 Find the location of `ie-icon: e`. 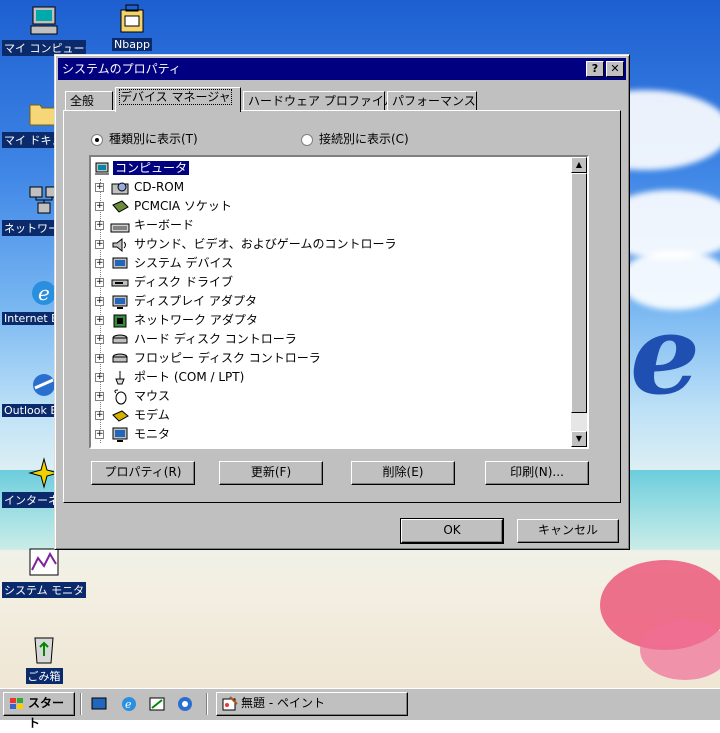

ie-icon: e is located at coordinates (129, 704).